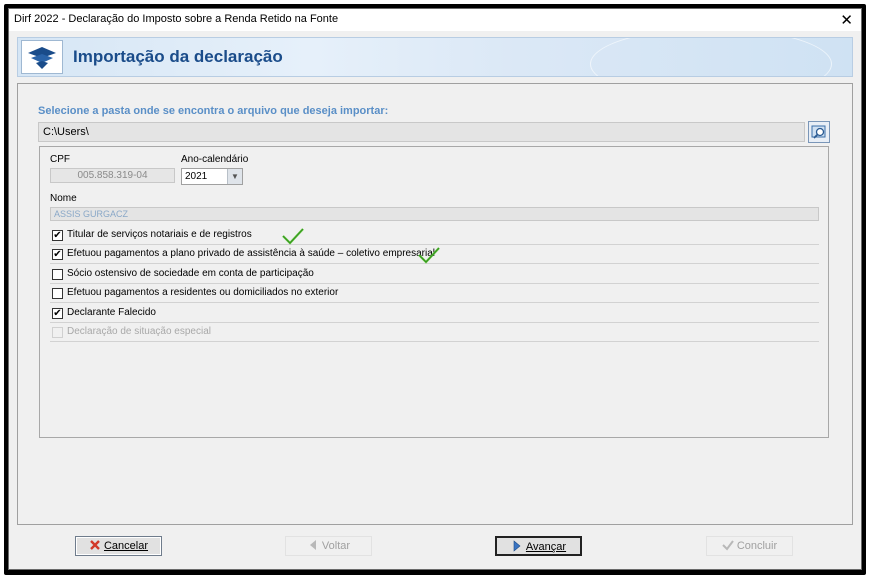 The height and width of the screenshot is (582, 875). I want to click on option-row: Declaração de situação especial, so click(434, 332).